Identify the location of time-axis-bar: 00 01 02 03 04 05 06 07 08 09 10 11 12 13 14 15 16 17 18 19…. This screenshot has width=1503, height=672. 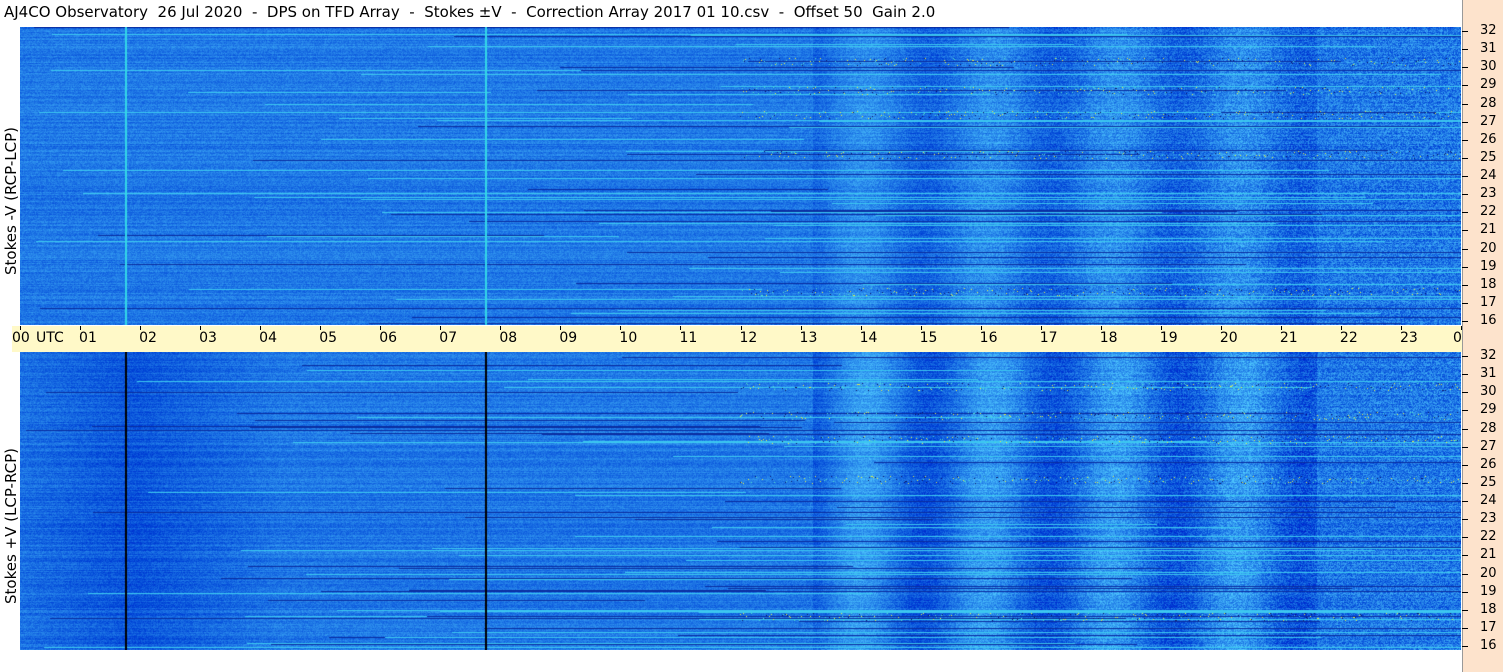
(757, 339).